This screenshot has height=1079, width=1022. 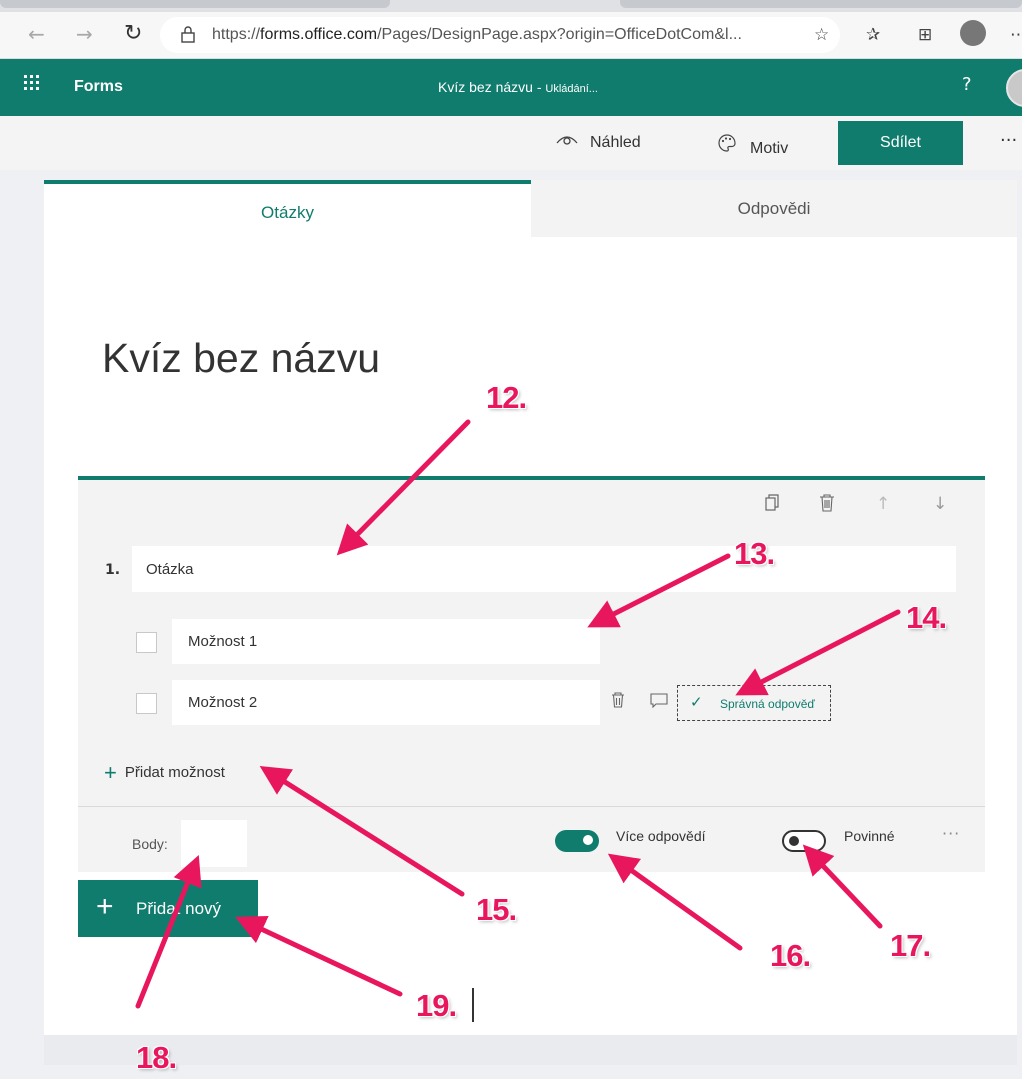 I want to click on annotation-15: 15., so click(x=496, y=909).